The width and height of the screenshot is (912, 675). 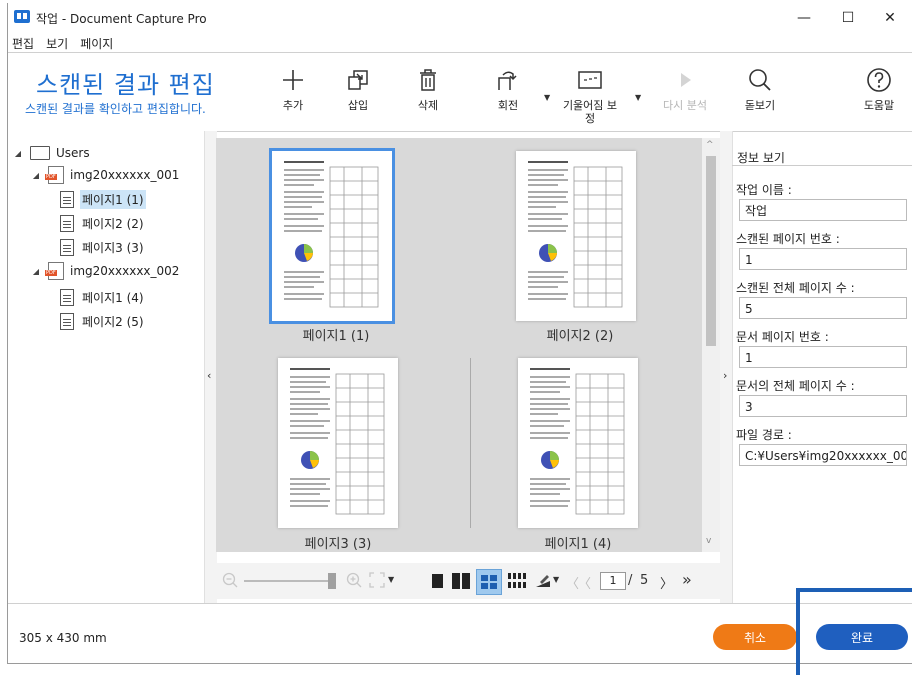 I want to click on skew-correction-label: 기울어짐 보정, so click(x=590, y=112).